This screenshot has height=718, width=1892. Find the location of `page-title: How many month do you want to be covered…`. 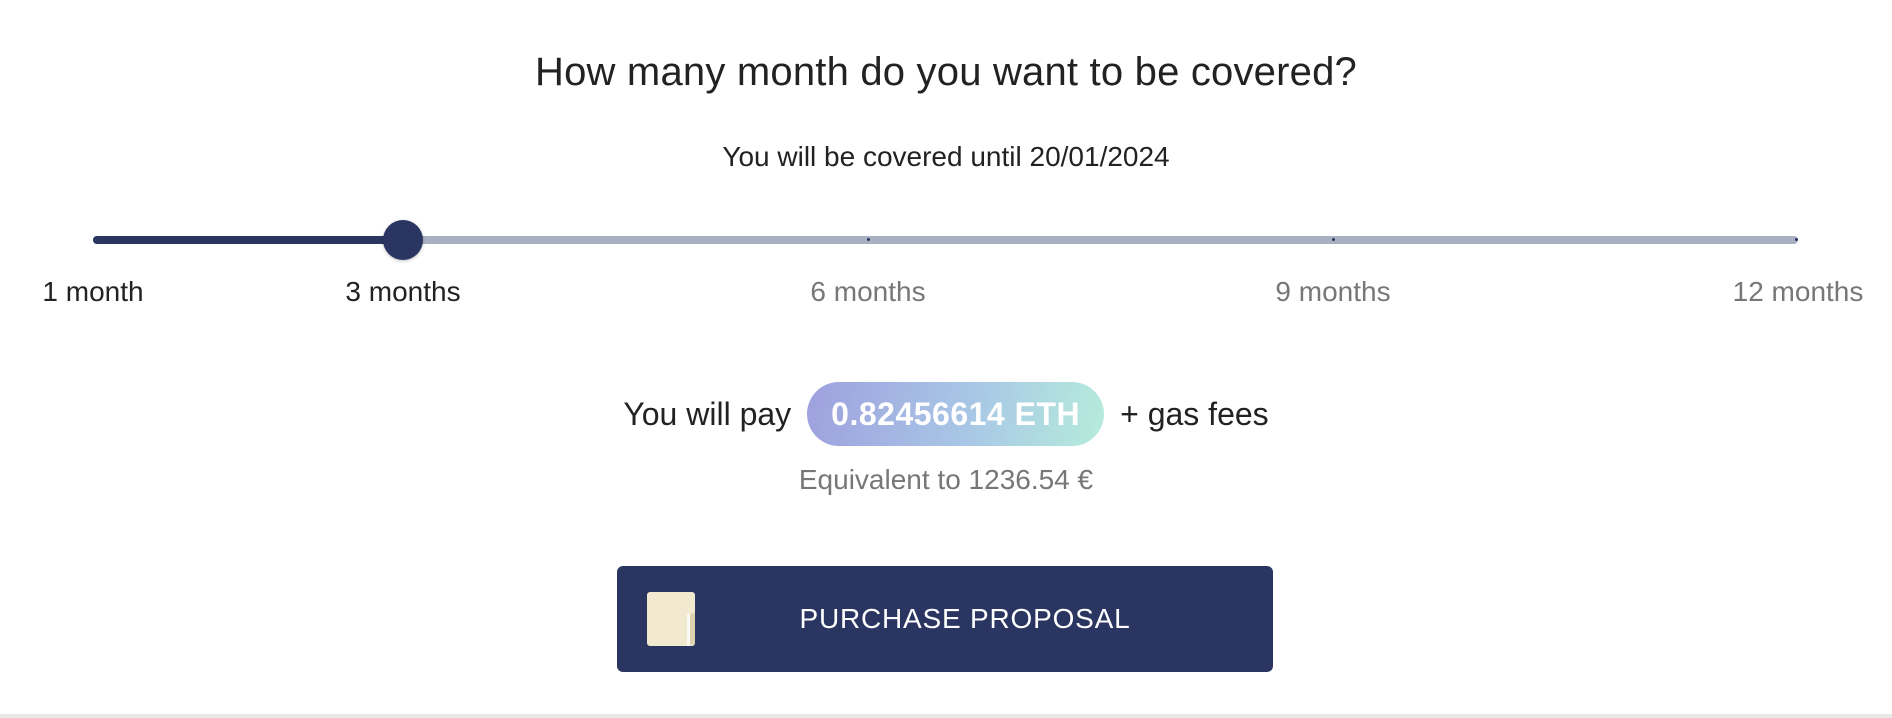

page-title: How many month do you want to be covered… is located at coordinates (946, 72).